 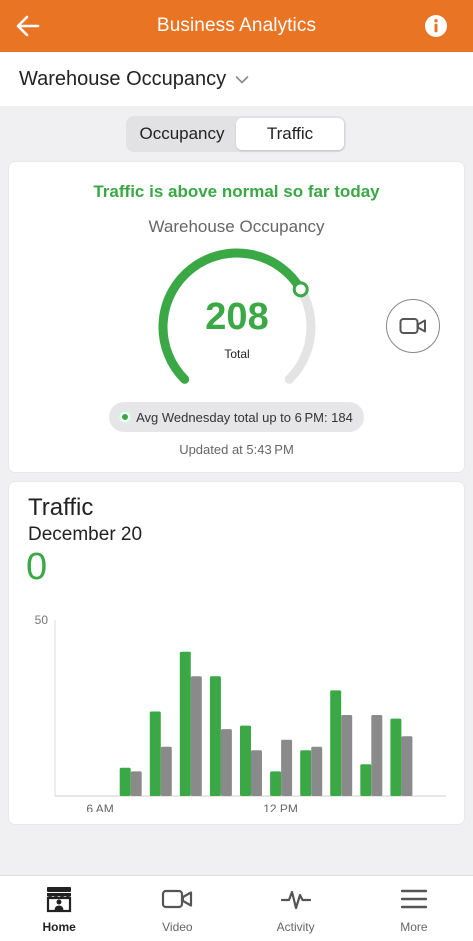 I want to click on occupancy-total-value: 208, so click(x=237, y=317).